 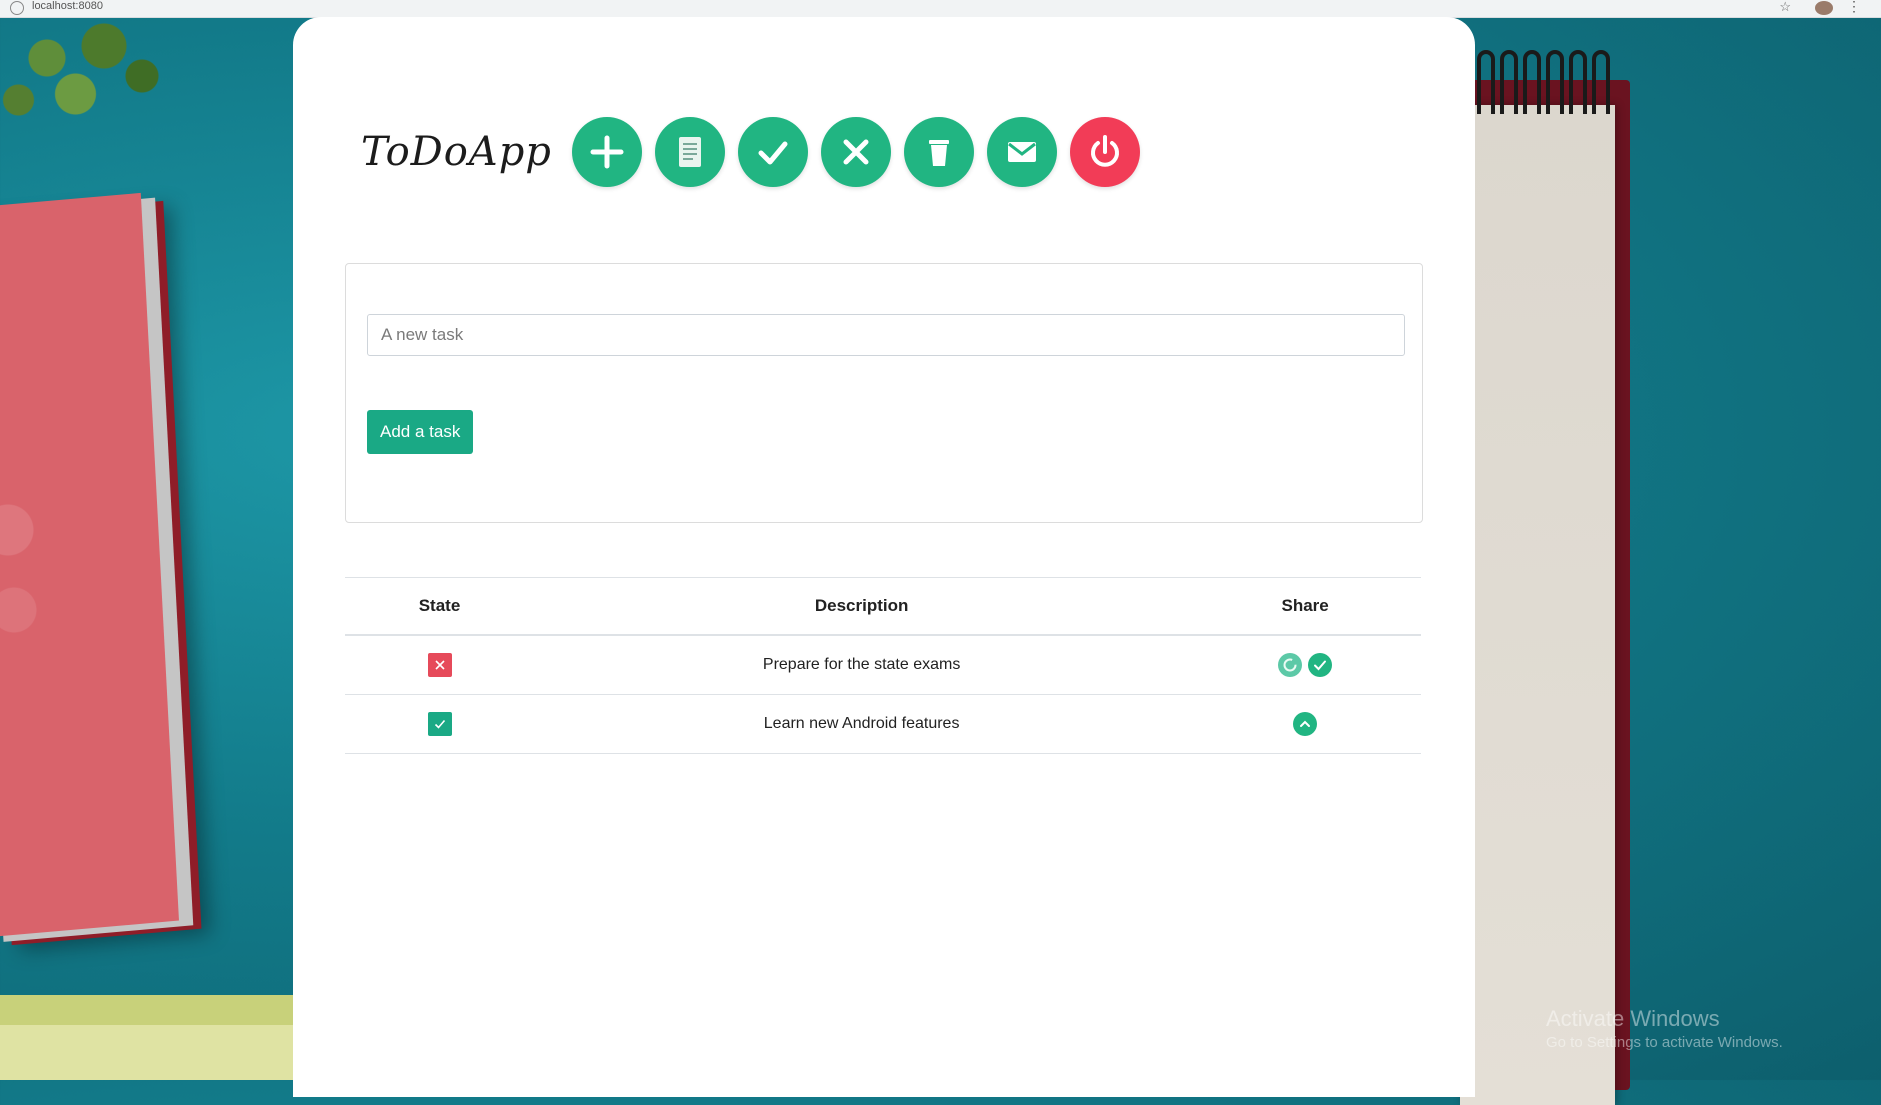 I want to click on sticky-note-decoration, so click(x=150, y=1037).